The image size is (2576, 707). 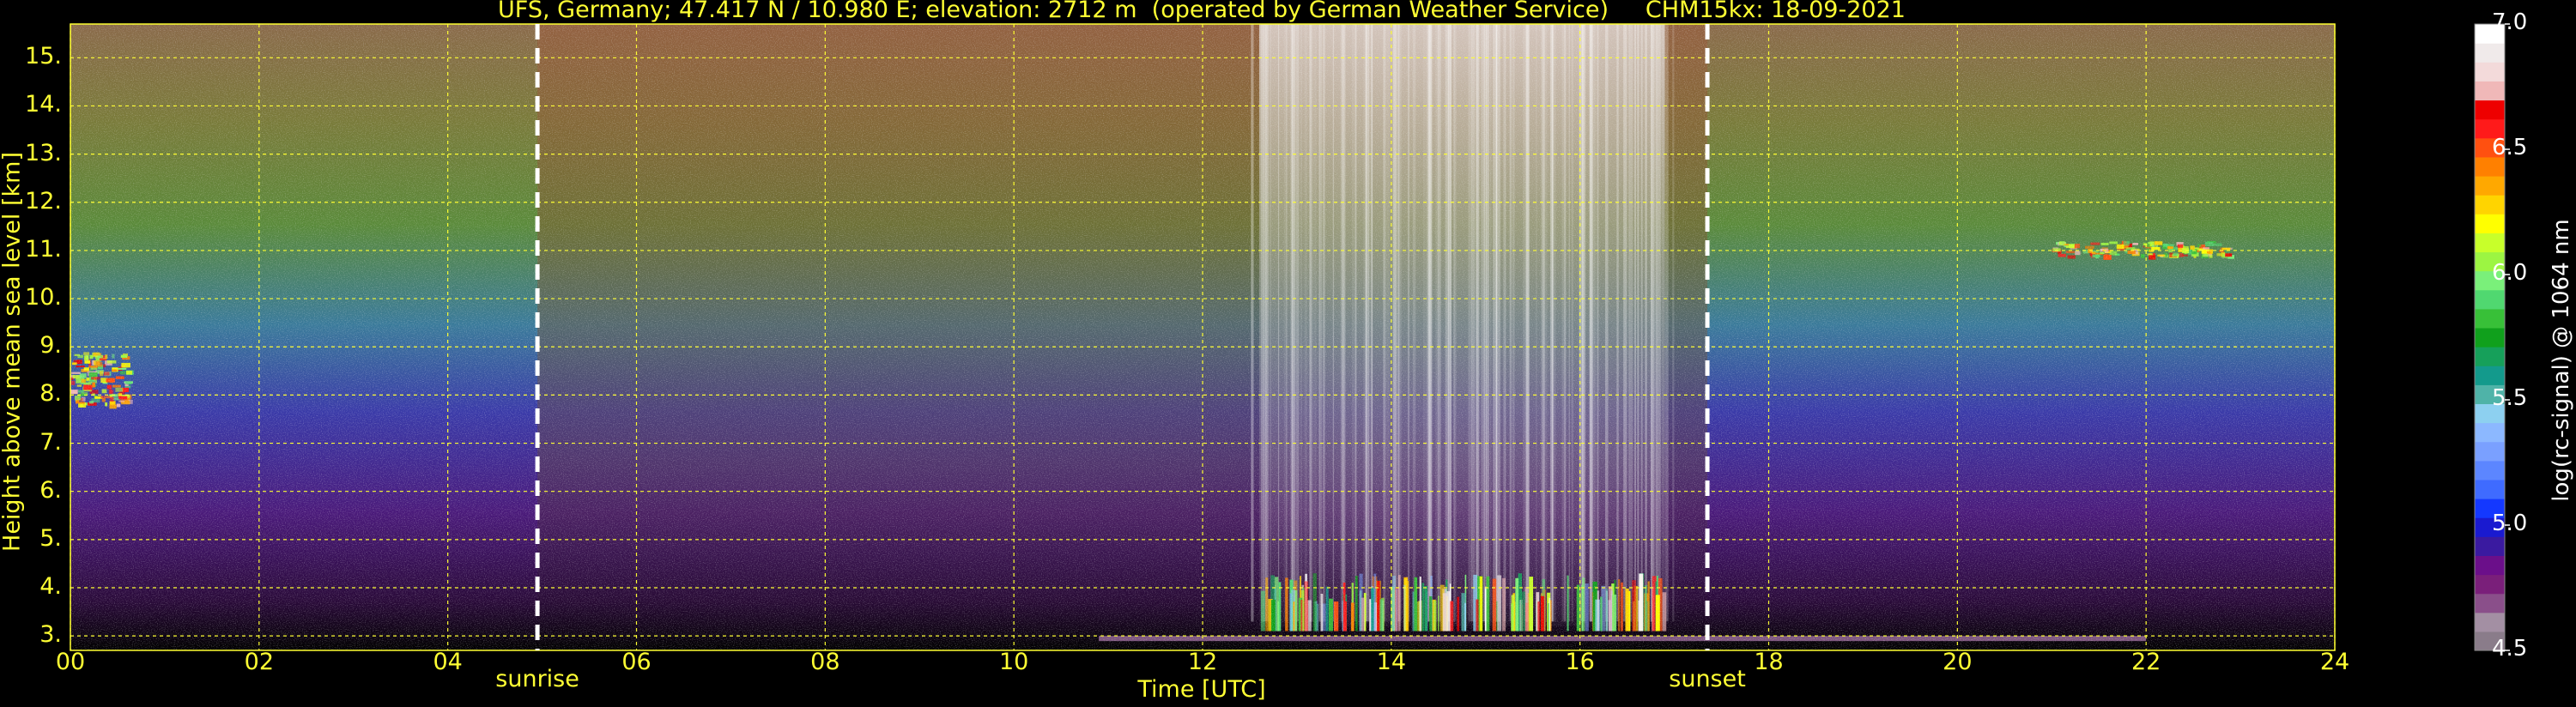 I want to click on colorbar-tick-label: 6.5, so click(x=2510, y=147).